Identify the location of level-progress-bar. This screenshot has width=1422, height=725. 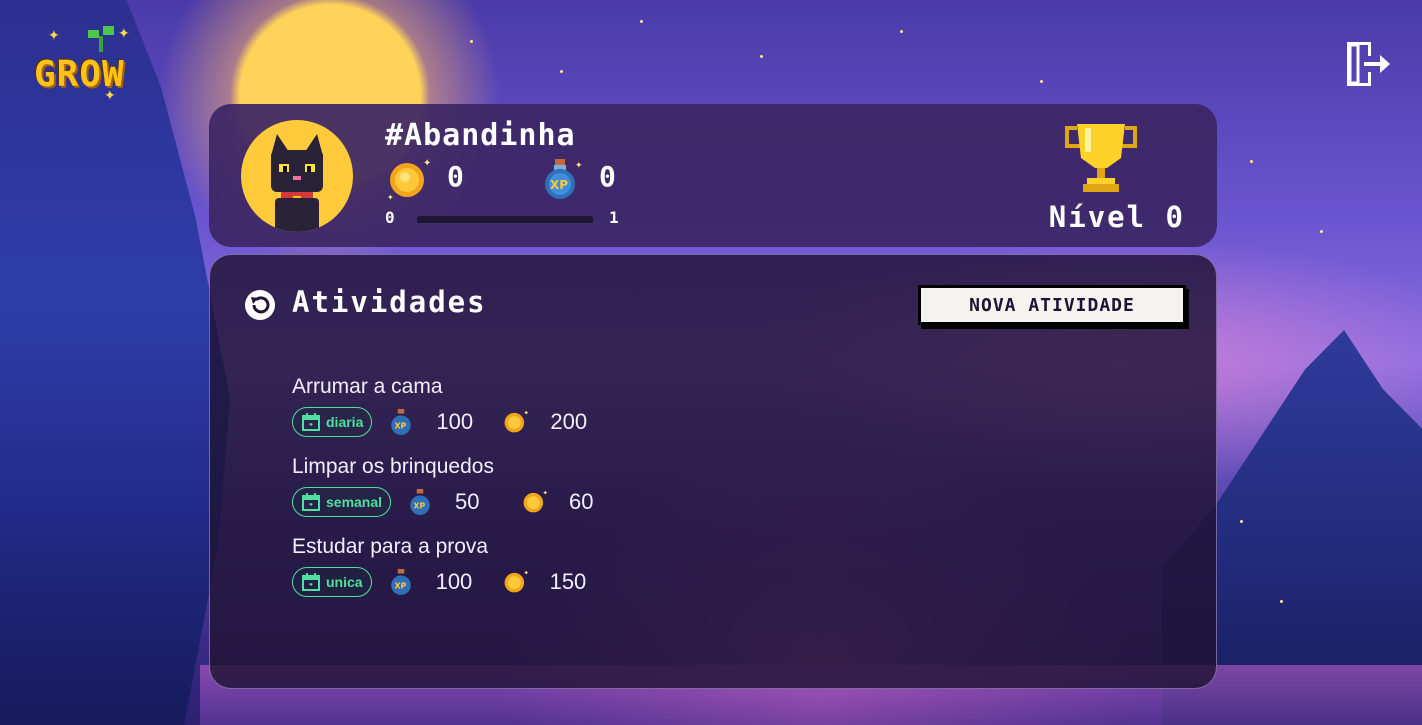
(505, 219).